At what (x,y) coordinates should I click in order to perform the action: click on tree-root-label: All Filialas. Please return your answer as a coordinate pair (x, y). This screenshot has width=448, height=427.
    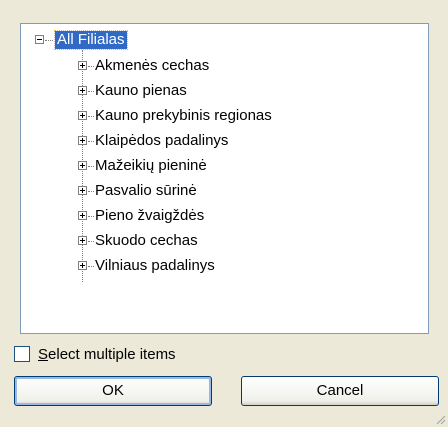
    Looking at the image, I should click on (91, 40).